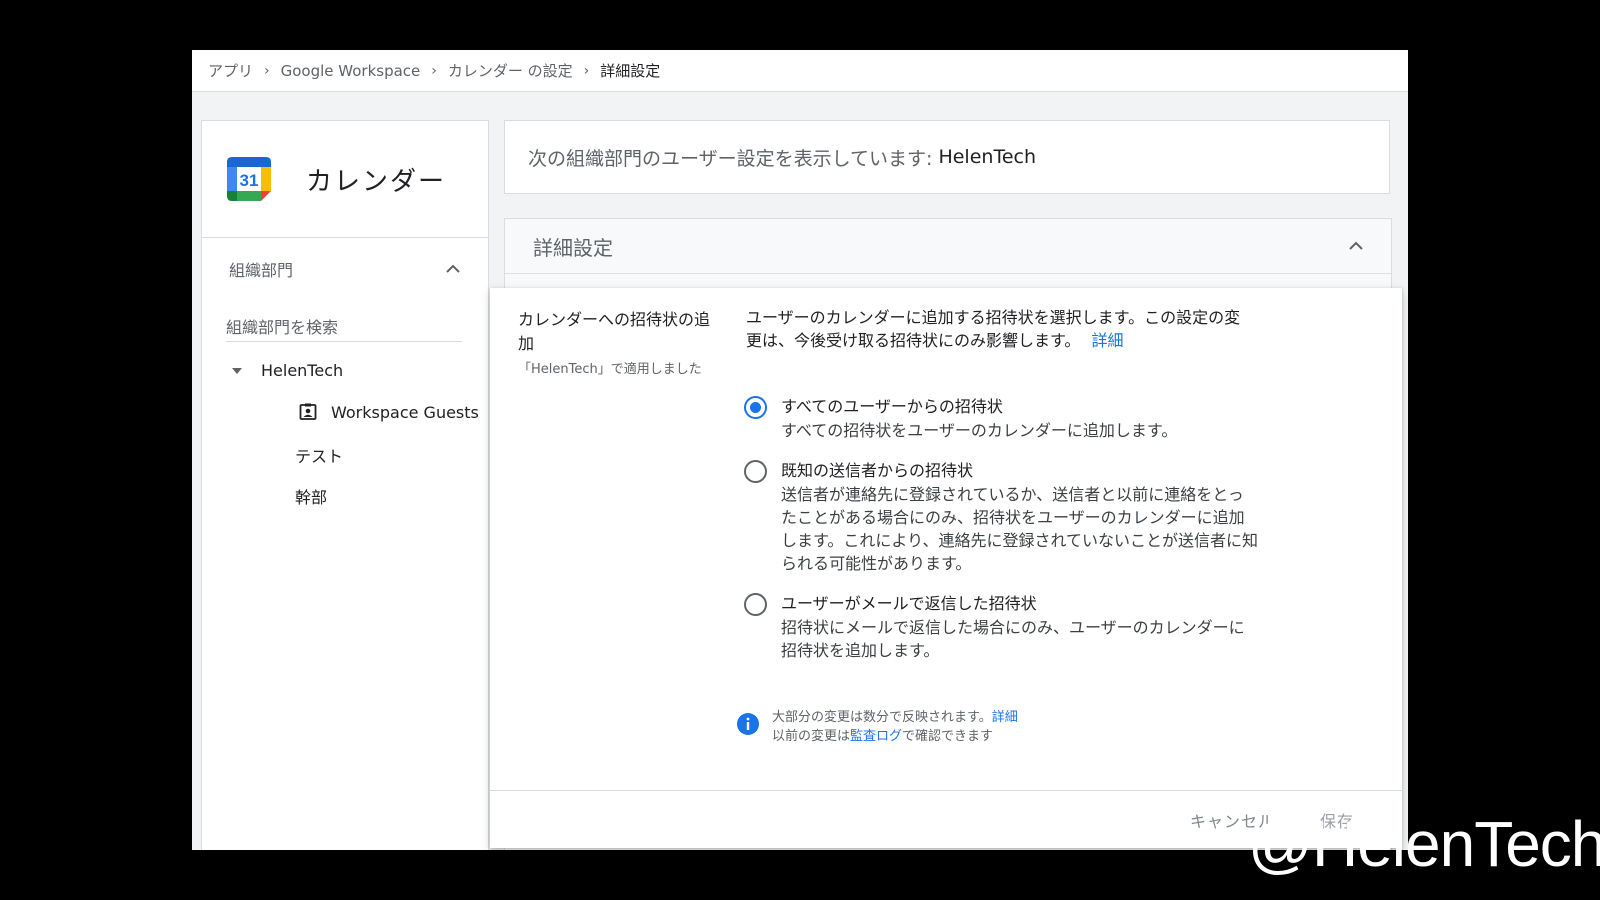 This screenshot has width=1600, height=900. What do you see at coordinates (909, 603) in the screenshot?
I see `option-title: ユーザーがメールで返信した招待状` at bounding box center [909, 603].